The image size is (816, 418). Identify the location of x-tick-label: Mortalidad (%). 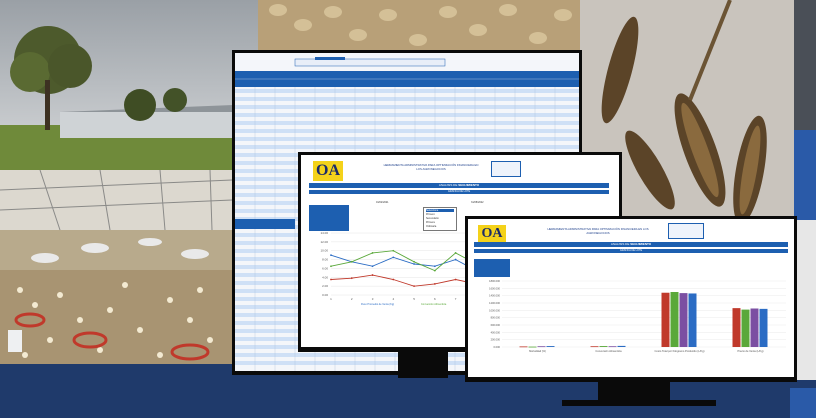
(537, 351).